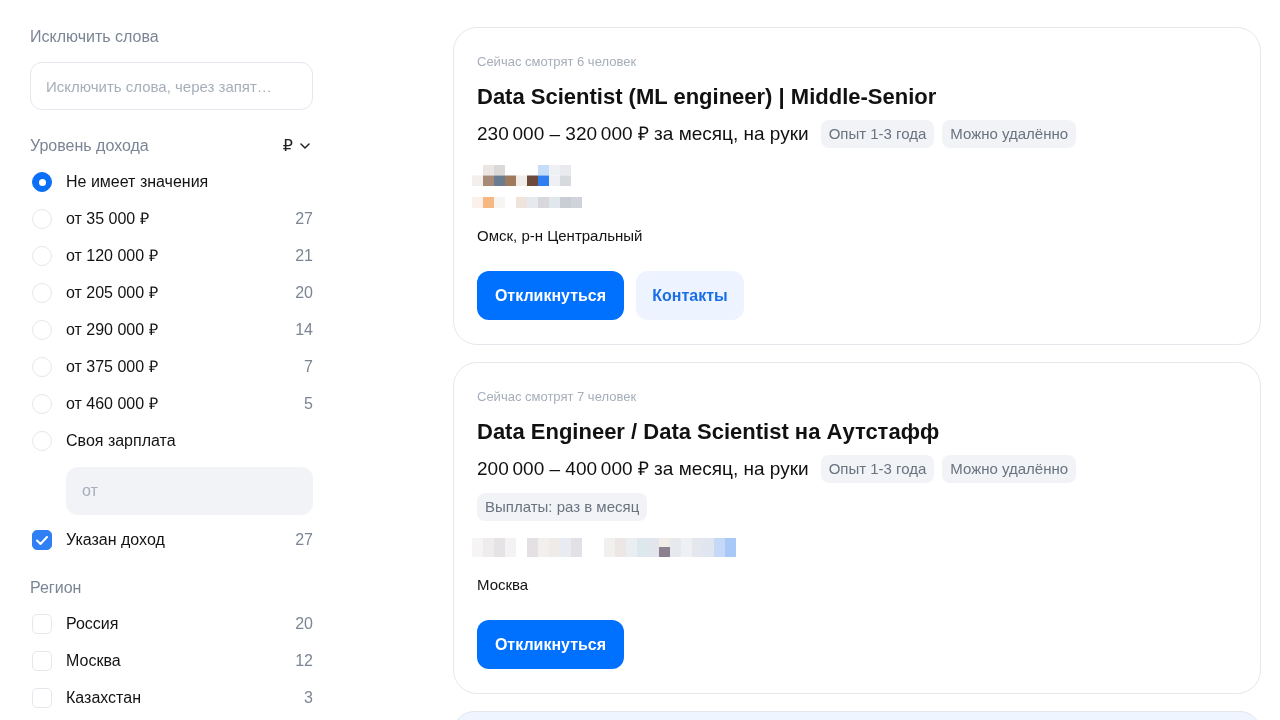 The width and height of the screenshot is (1280, 720). I want to click on location-text: Омск, р-н Центральный, so click(560, 236).